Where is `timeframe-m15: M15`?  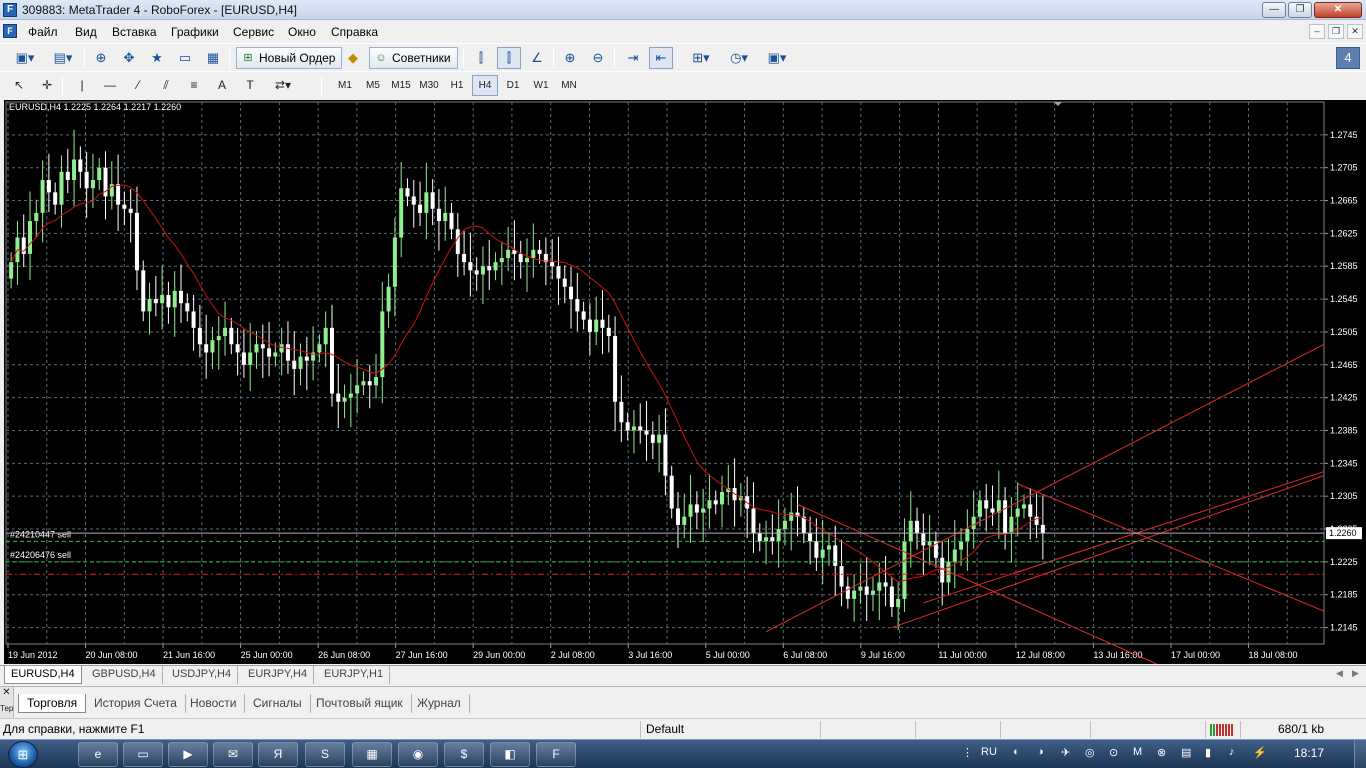
timeframe-m15: M15 is located at coordinates (401, 85).